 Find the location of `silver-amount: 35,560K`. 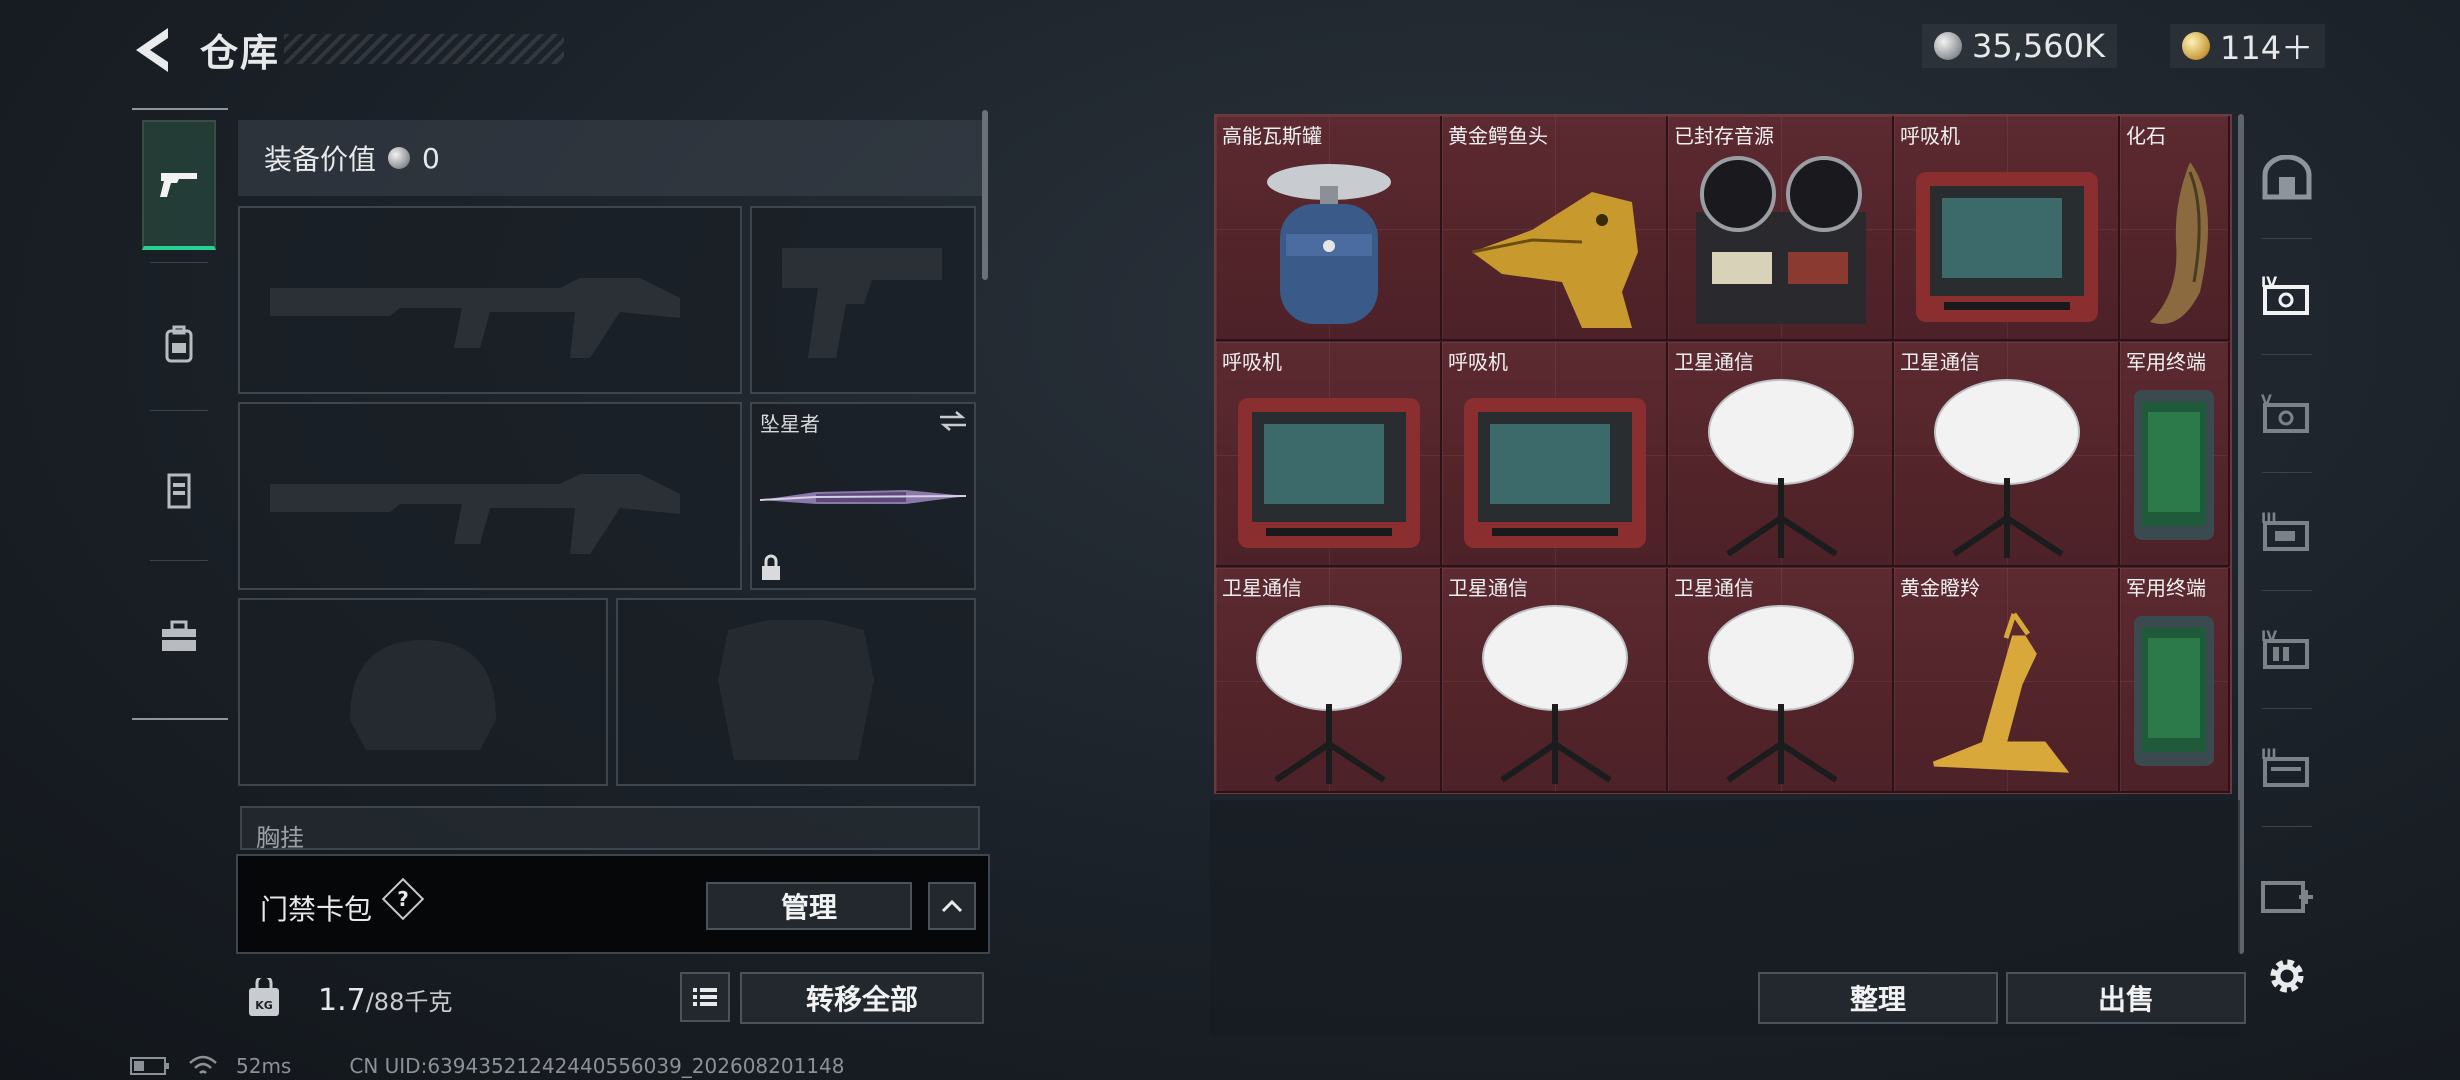

silver-amount: 35,560K is located at coordinates (2038, 46).